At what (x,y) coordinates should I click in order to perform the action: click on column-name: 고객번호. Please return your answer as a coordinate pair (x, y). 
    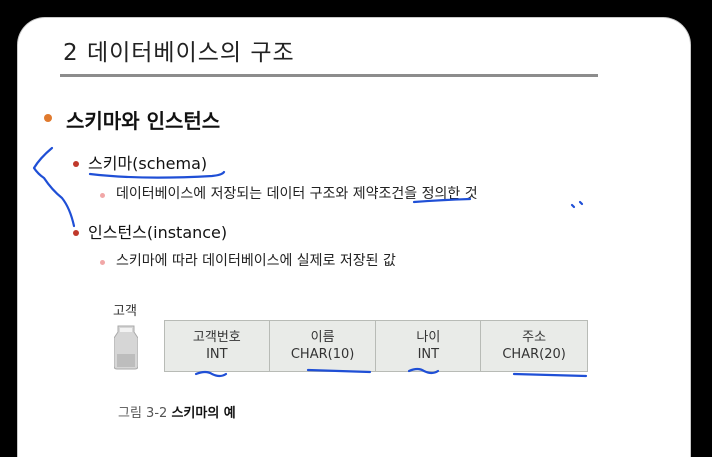
    Looking at the image, I should click on (216, 337).